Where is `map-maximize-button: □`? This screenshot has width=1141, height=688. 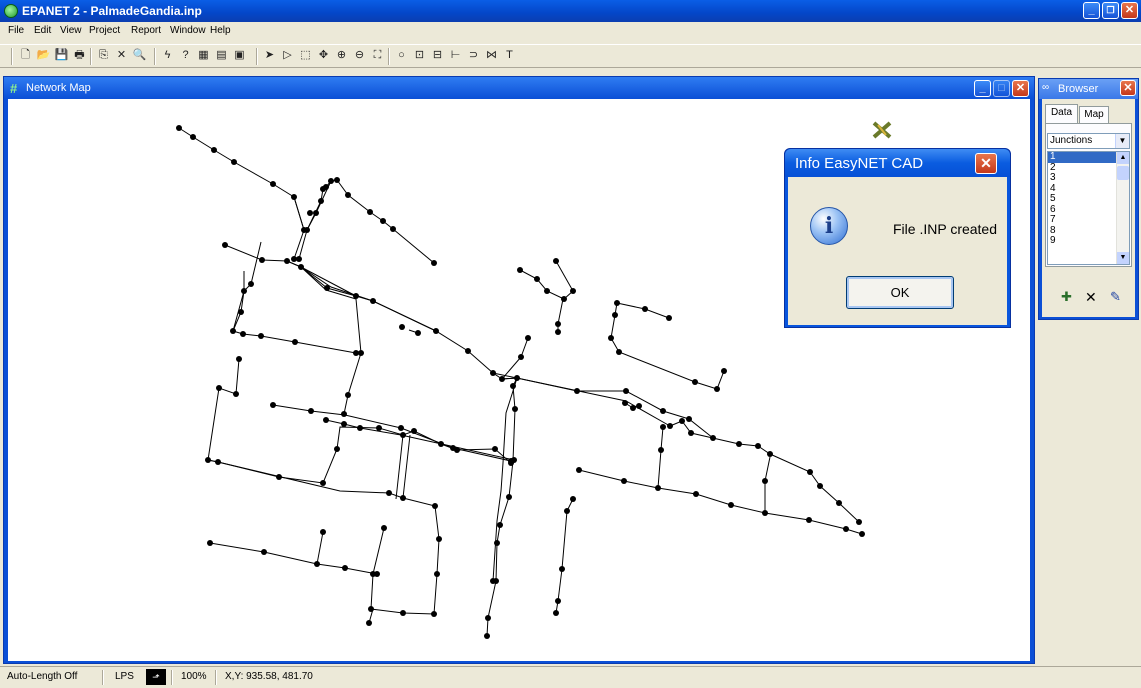
map-maximize-button: □ is located at coordinates (1001, 88).